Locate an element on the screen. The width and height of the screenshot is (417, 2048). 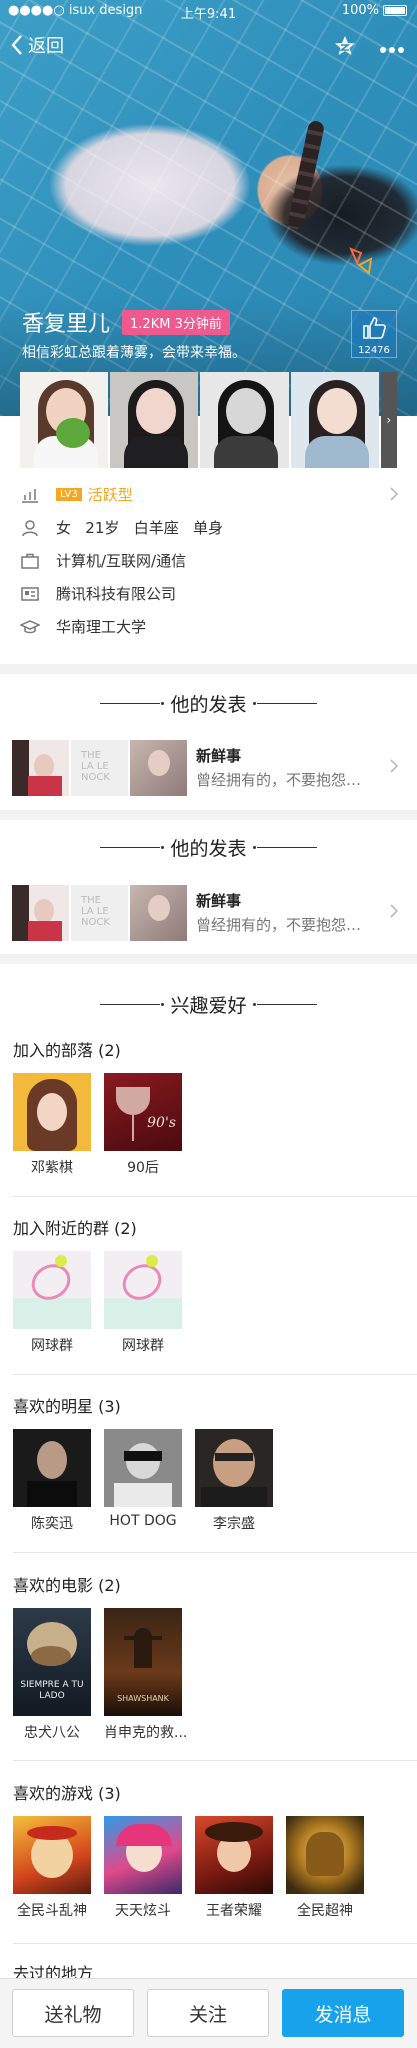
movie-poster: SHAWSHANK is located at coordinates (143, 1662).